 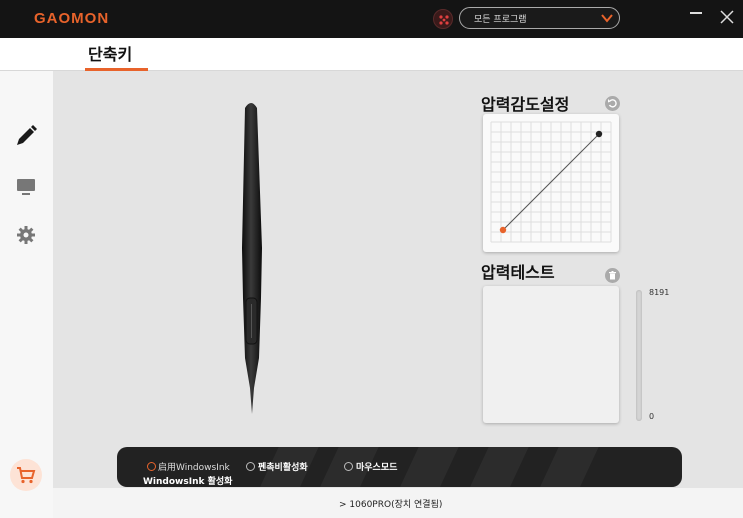 I want to click on app-settings-button, so click(x=443, y=19).